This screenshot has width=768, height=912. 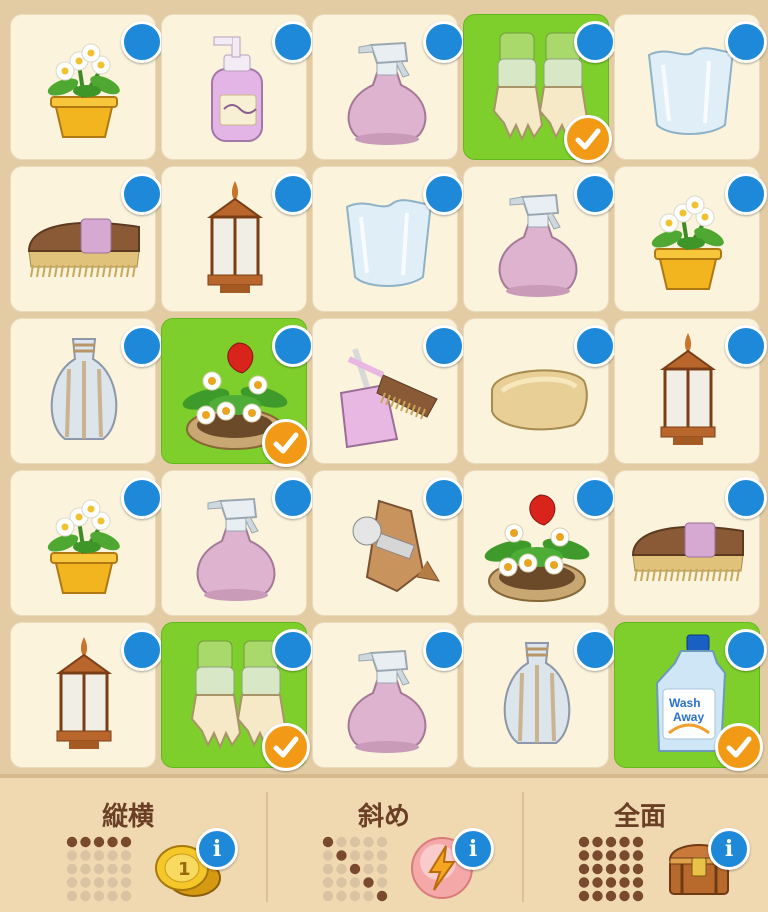 What do you see at coordinates (184, 869) in the screenshot?
I see `svg-text: 1` at bounding box center [184, 869].